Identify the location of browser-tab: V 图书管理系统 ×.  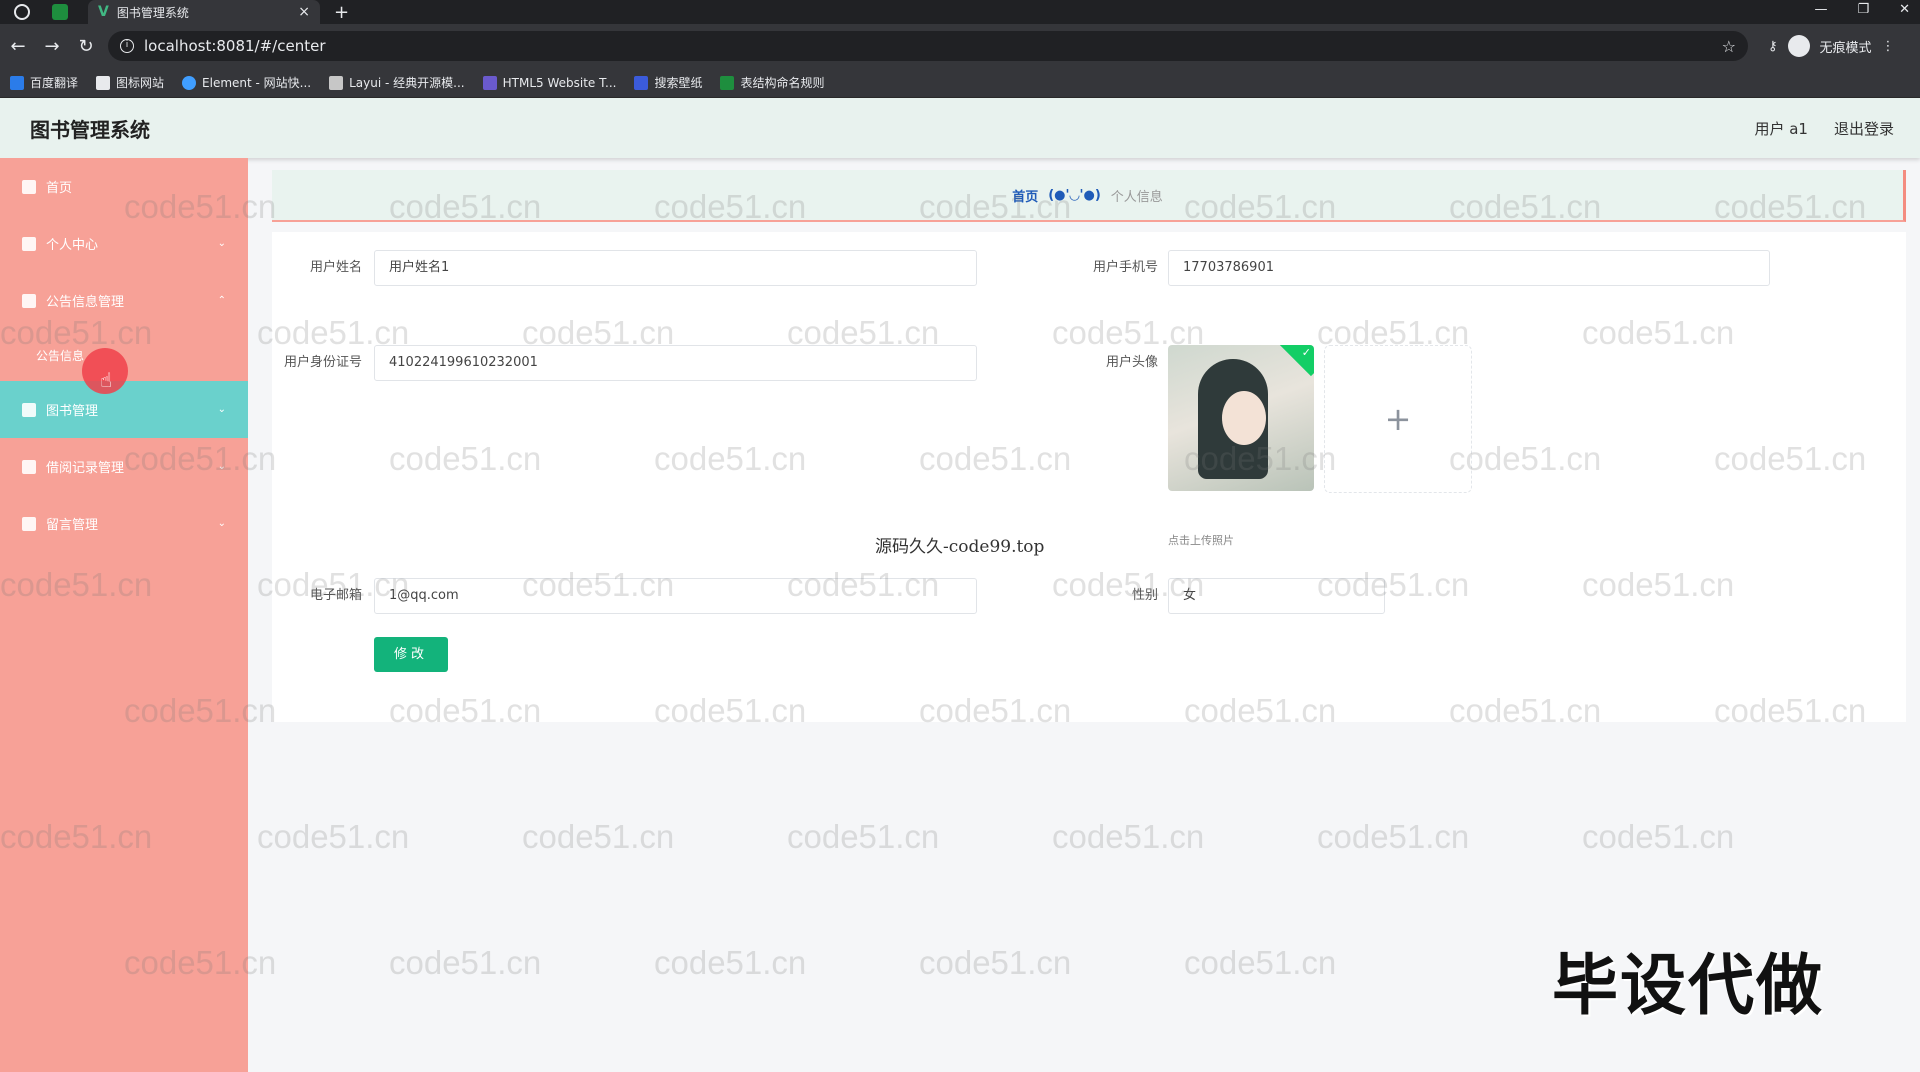
(204, 12).